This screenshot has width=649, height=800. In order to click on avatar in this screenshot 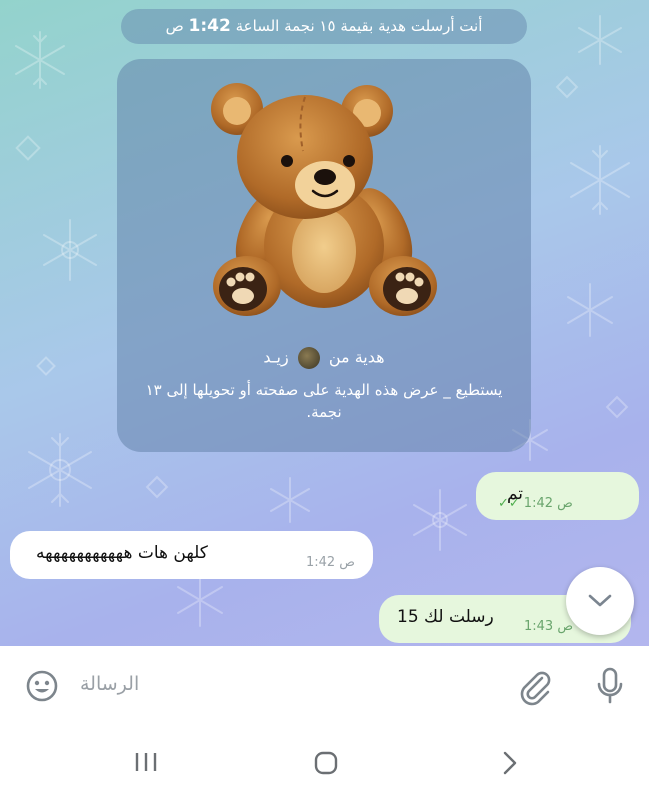, I will do `click(308, 358)`.